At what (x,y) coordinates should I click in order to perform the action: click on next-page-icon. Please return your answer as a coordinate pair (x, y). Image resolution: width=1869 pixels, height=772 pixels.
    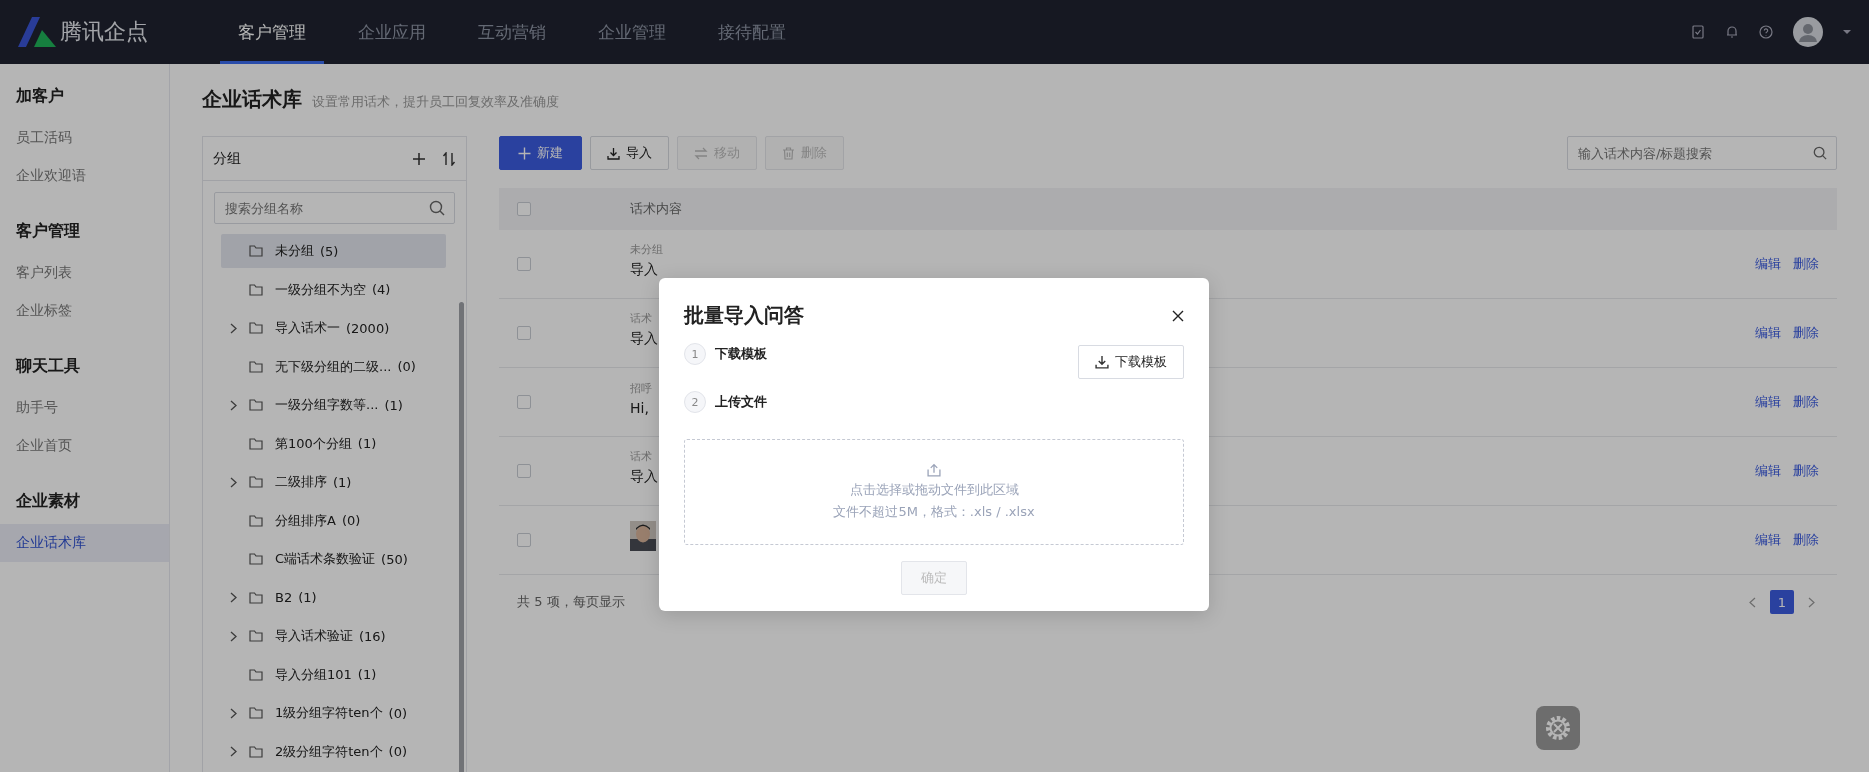
    Looking at the image, I should click on (1811, 602).